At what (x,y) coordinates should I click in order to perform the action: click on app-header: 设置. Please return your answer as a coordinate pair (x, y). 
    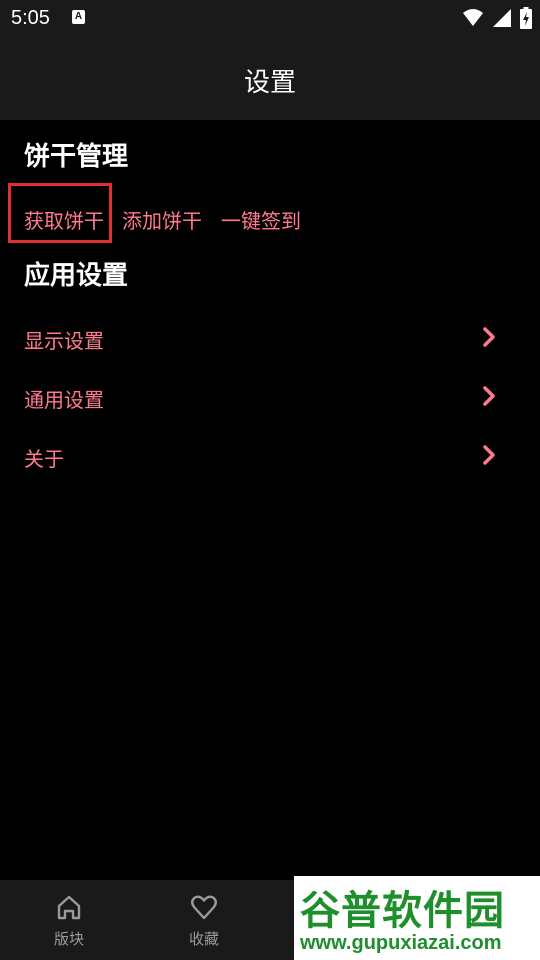
    Looking at the image, I should click on (270, 79).